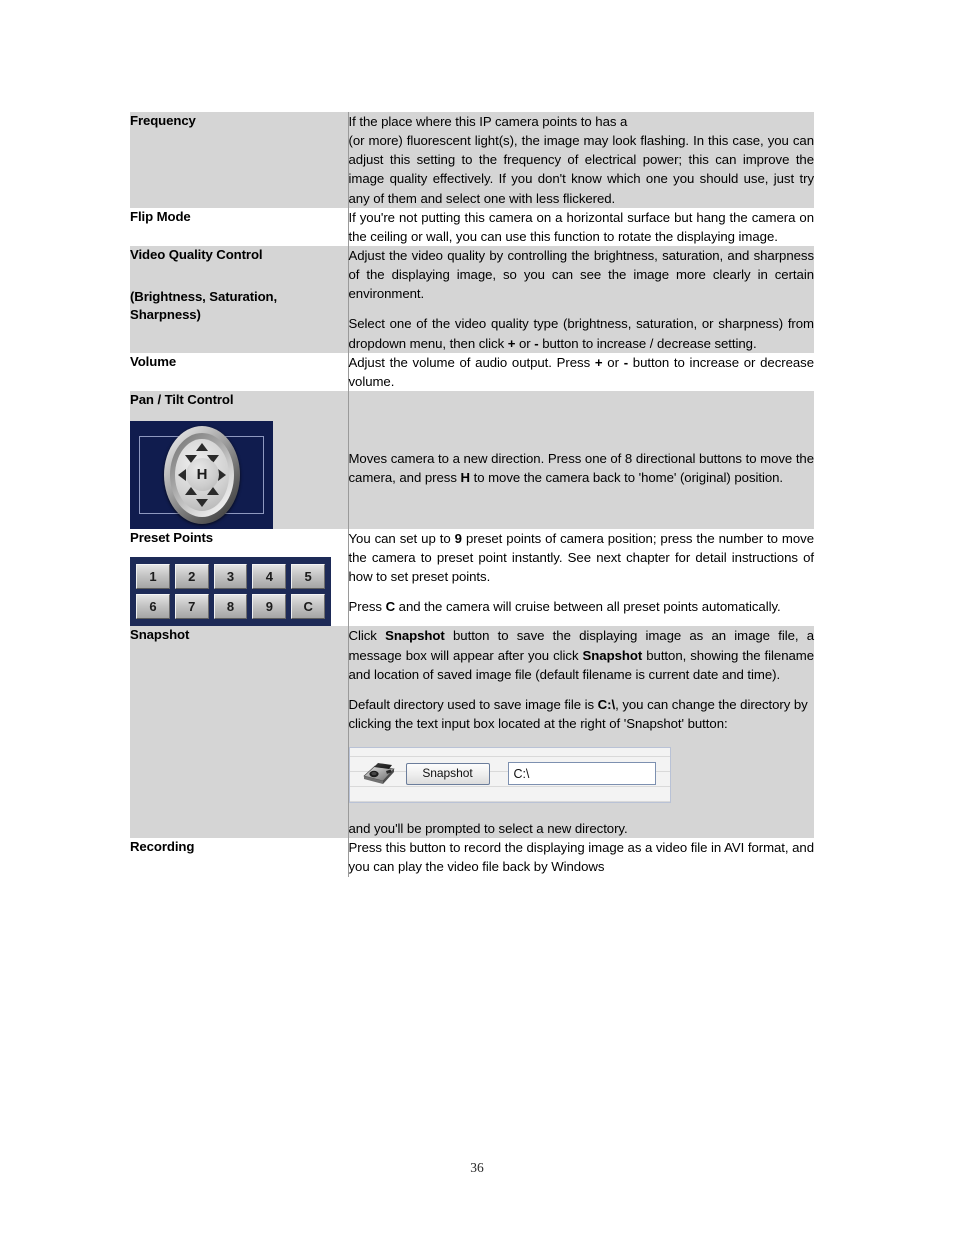 The height and width of the screenshot is (1235, 954). What do you see at coordinates (196, 254) in the screenshot?
I see `label-text: Video Quality Control` at bounding box center [196, 254].